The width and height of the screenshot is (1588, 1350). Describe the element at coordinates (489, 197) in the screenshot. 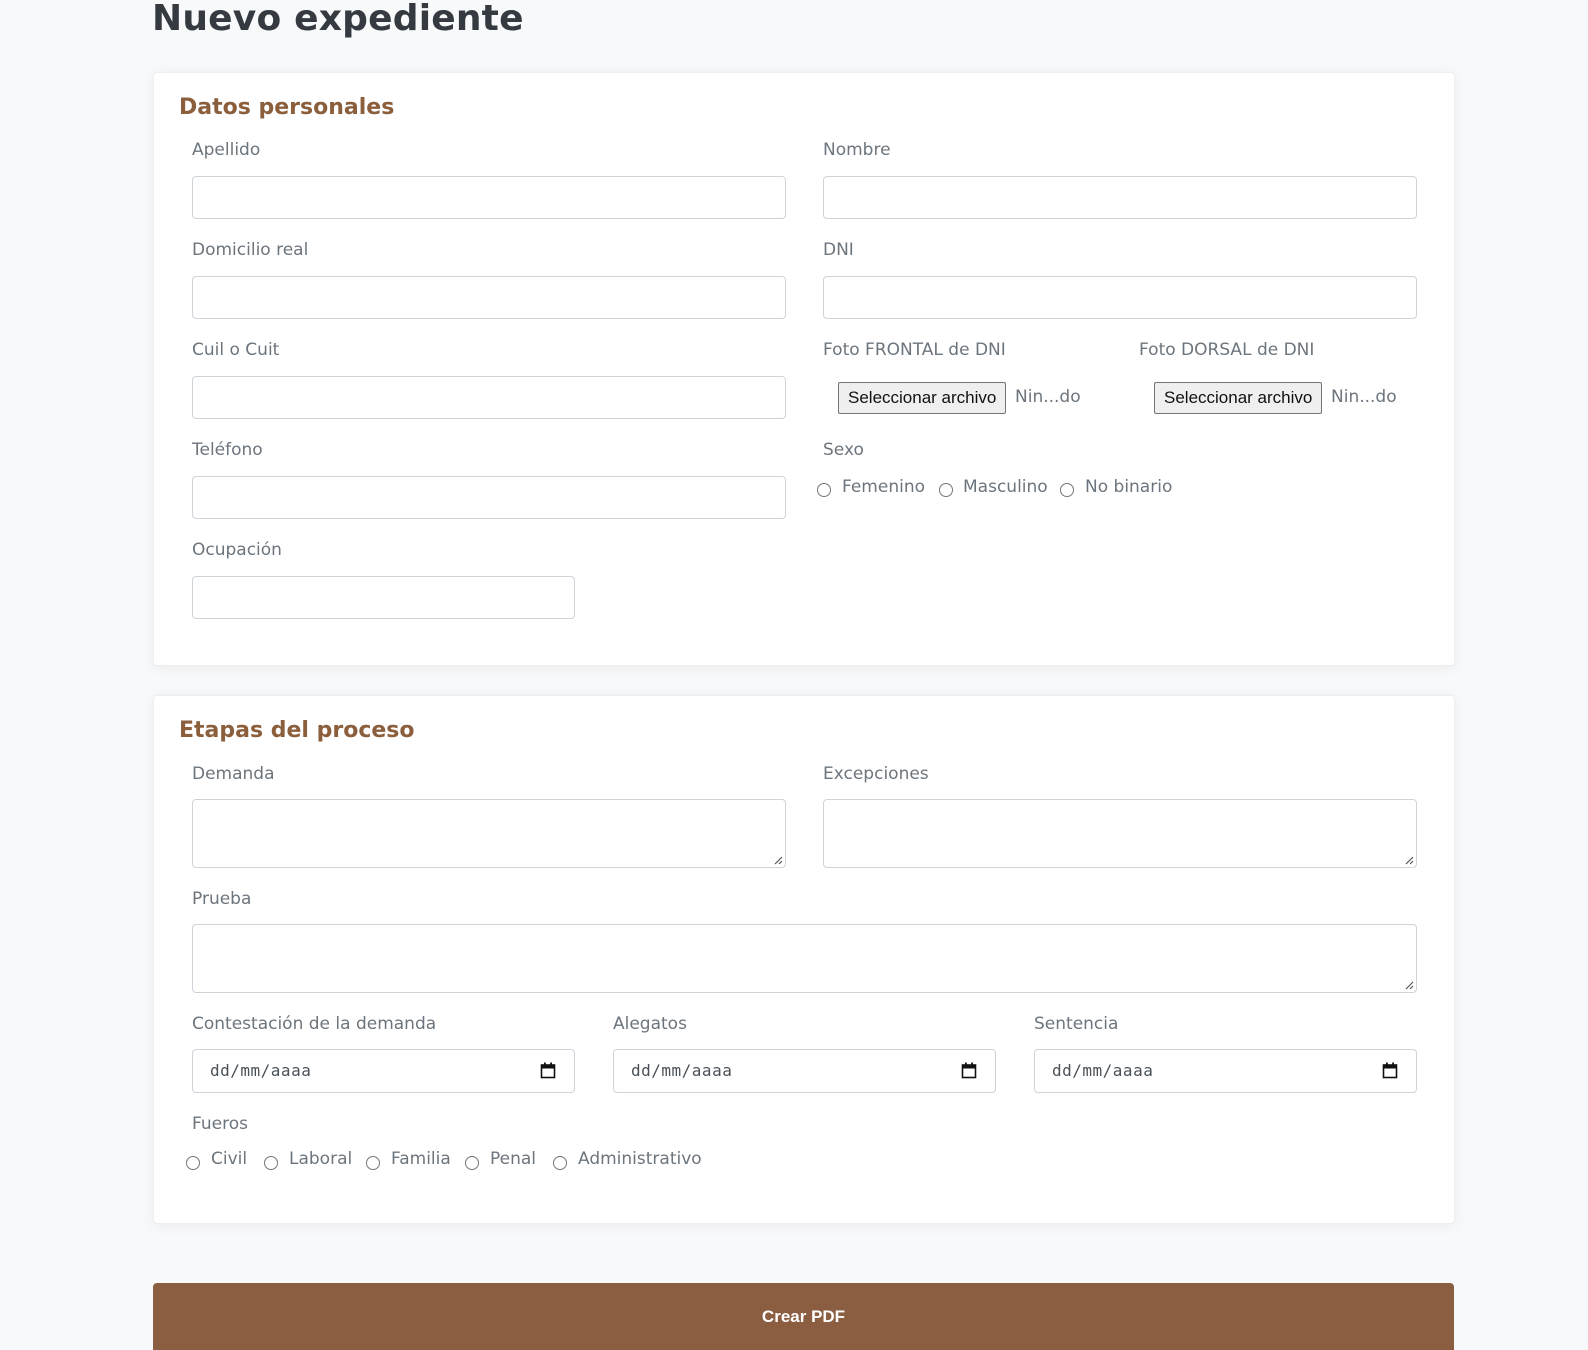

I see `apellido-input` at that location.